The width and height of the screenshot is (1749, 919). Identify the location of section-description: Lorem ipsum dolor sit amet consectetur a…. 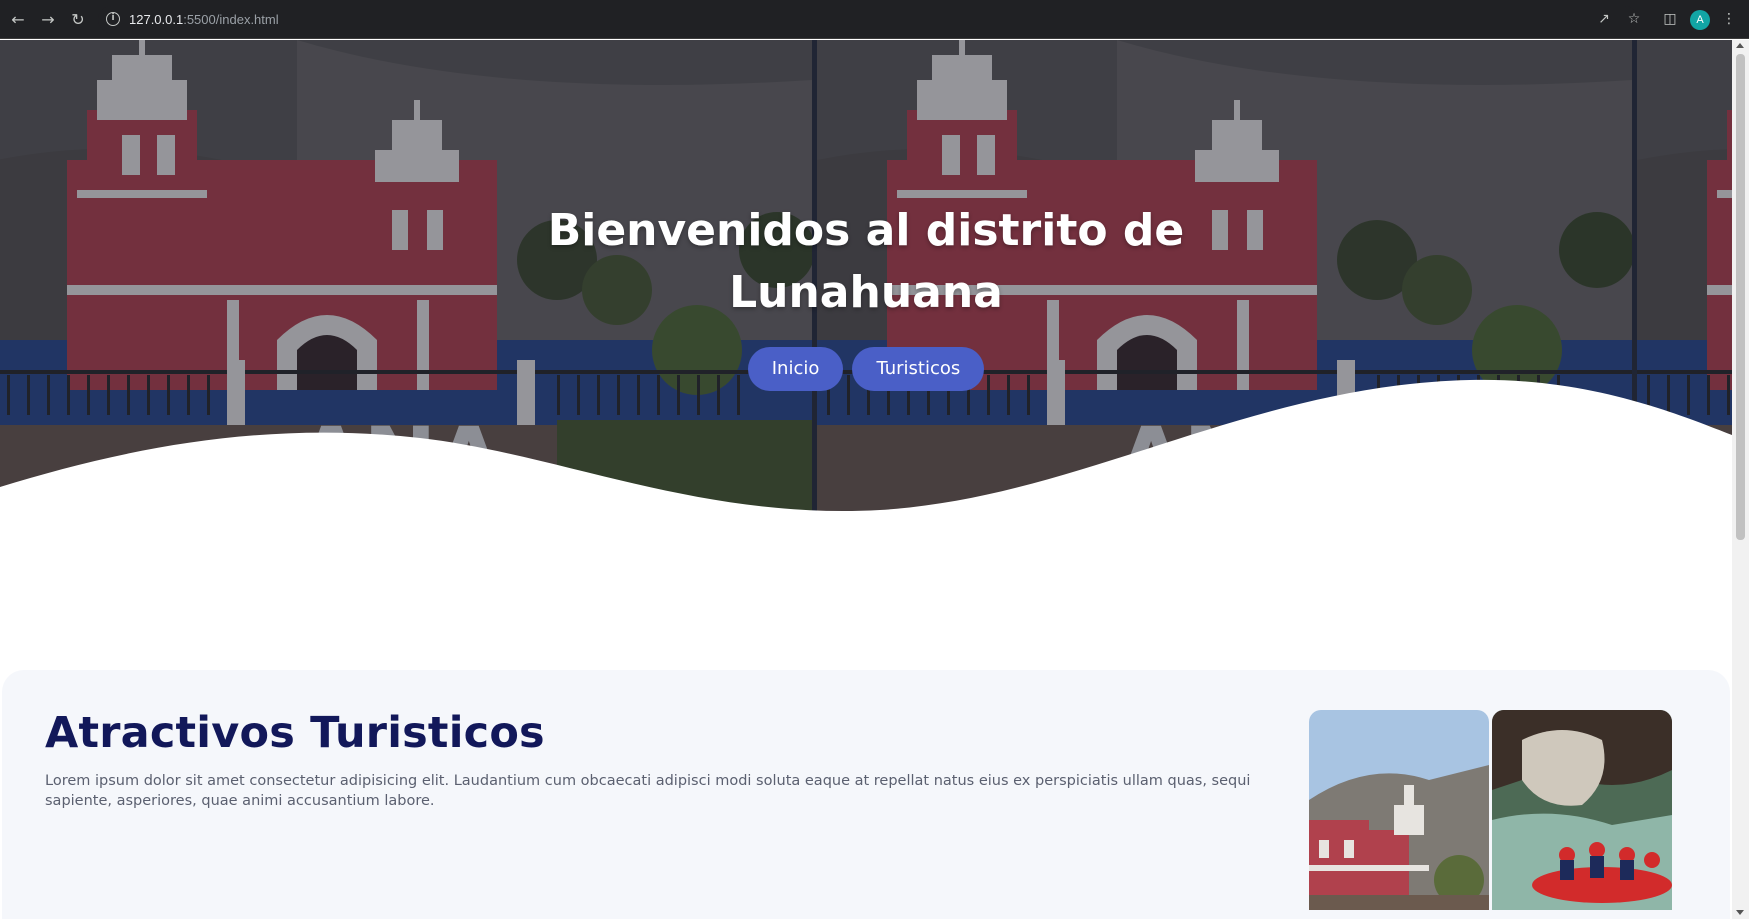
(648, 791).